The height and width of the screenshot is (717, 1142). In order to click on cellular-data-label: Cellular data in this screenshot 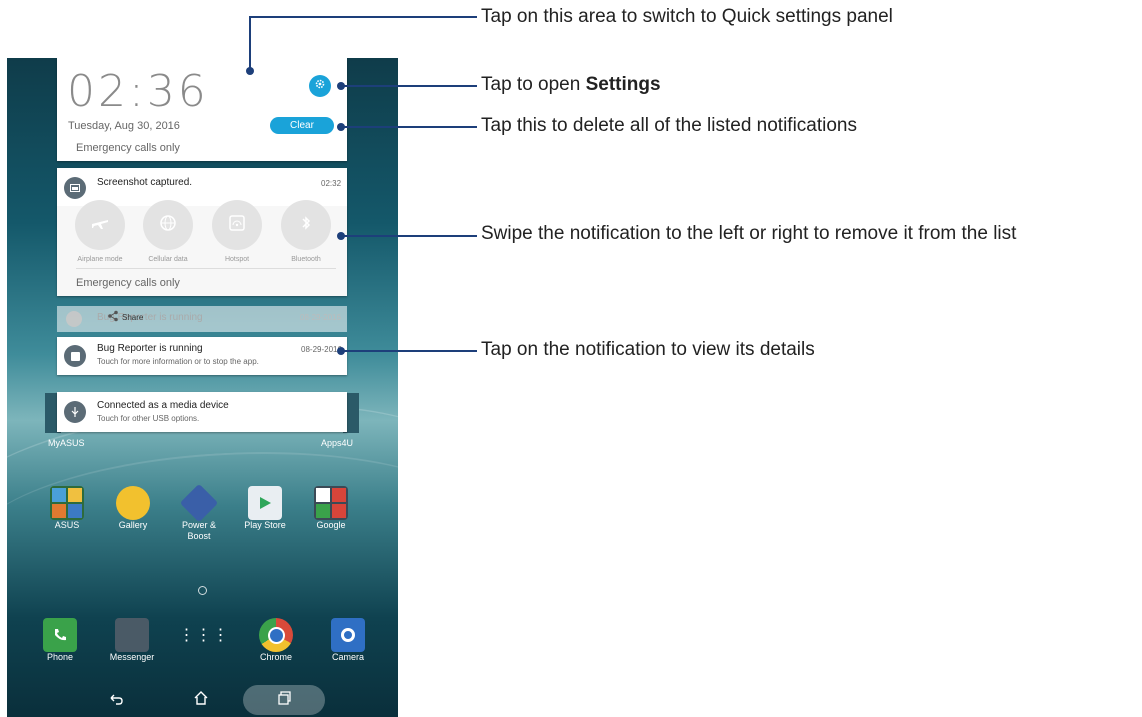, I will do `click(168, 259)`.